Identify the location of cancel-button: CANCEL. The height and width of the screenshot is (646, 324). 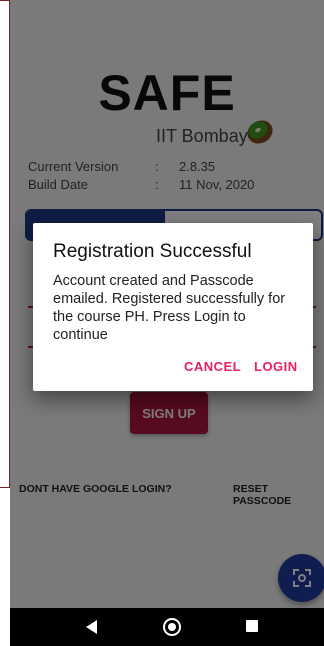
(212, 366).